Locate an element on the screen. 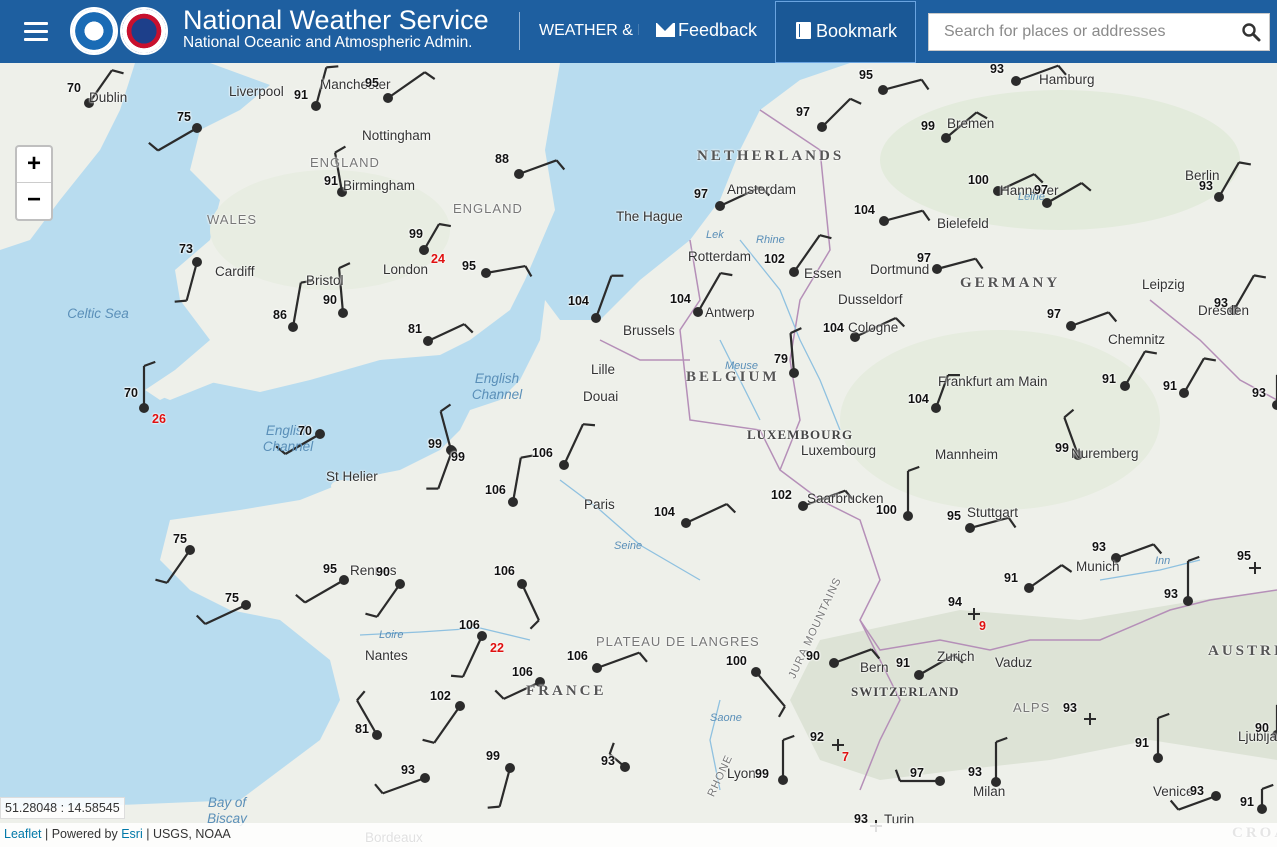  place-label: Leipzig is located at coordinates (1163, 284).